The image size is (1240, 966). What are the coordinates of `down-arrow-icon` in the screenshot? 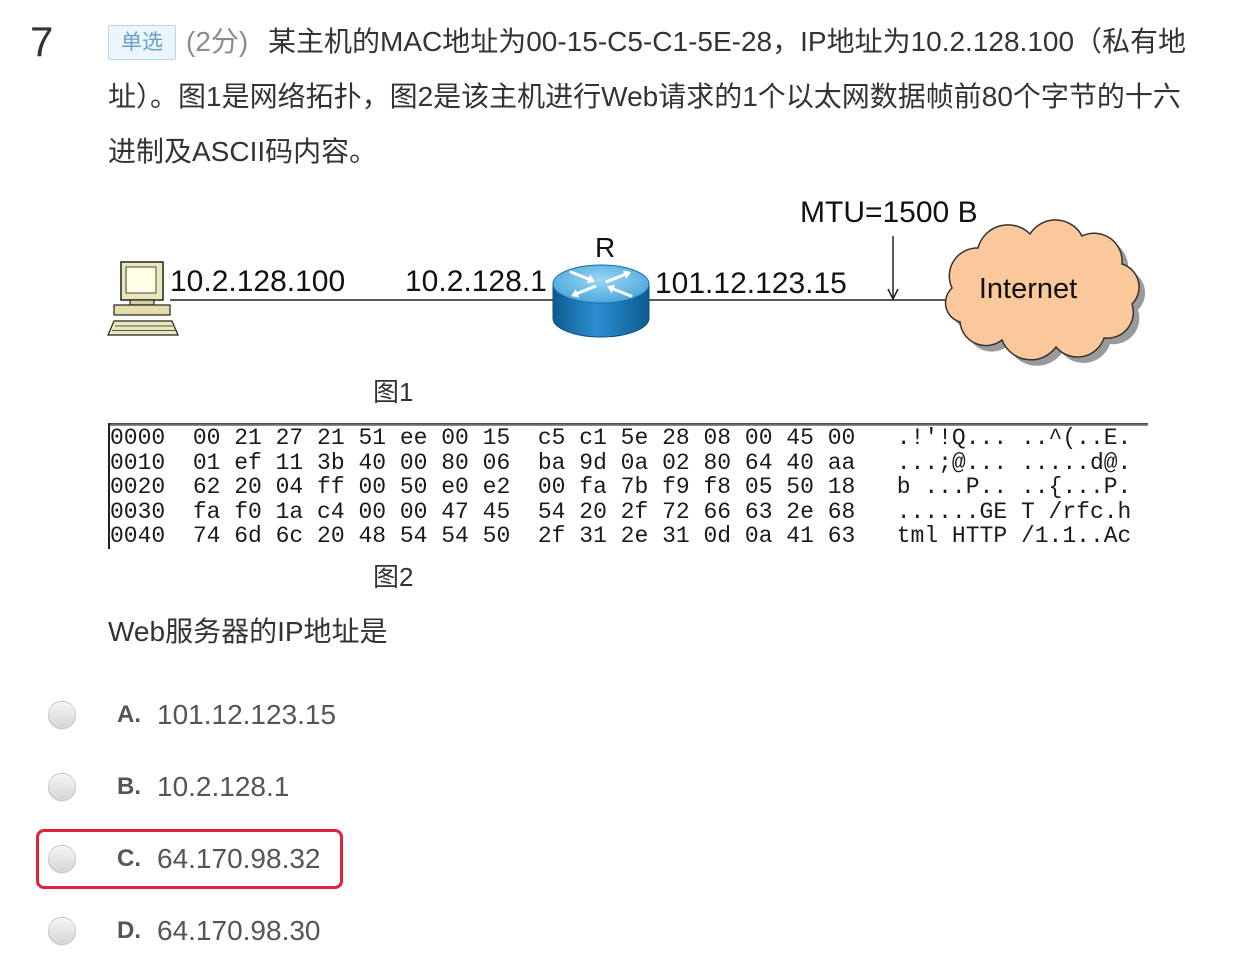 It's located at (893, 268).